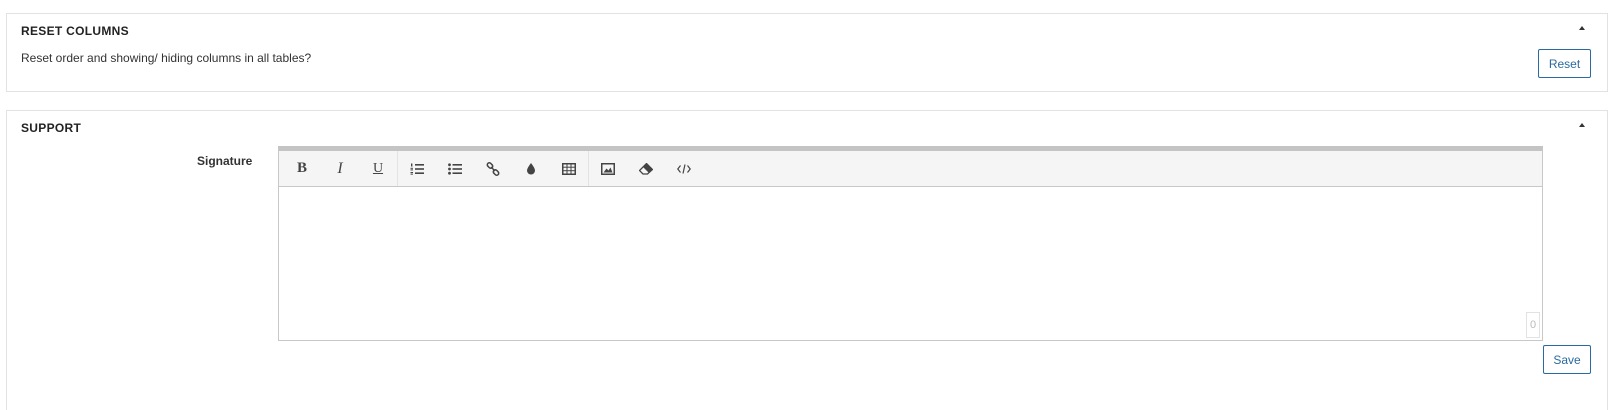 The image size is (1617, 410). What do you see at coordinates (1567, 359) in the screenshot?
I see `save-button: Save` at bounding box center [1567, 359].